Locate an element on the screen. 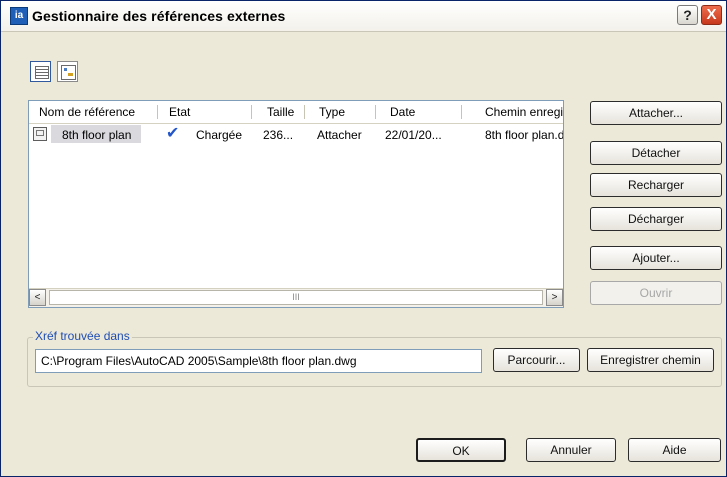 The height and width of the screenshot is (477, 727). xref-status: Chargée is located at coordinates (219, 135).